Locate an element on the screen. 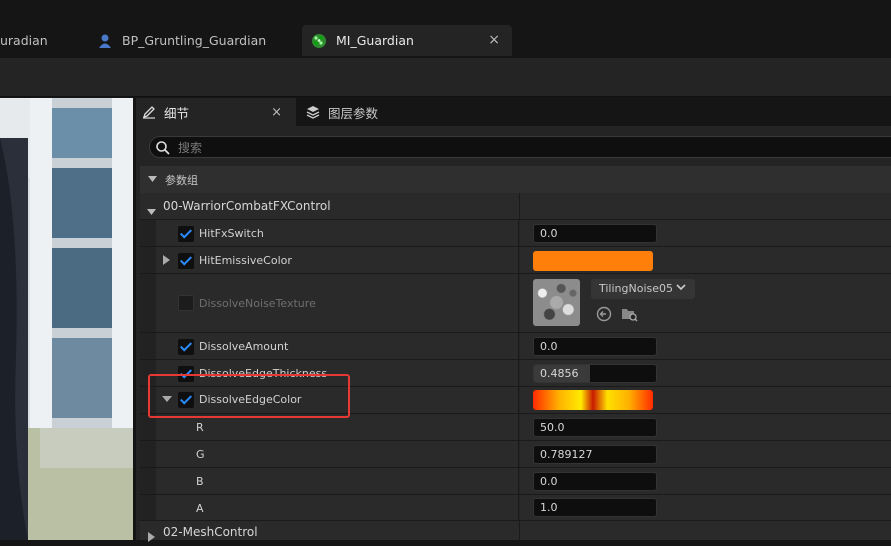  param-label: HitEmissiveColor is located at coordinates (245, 260).